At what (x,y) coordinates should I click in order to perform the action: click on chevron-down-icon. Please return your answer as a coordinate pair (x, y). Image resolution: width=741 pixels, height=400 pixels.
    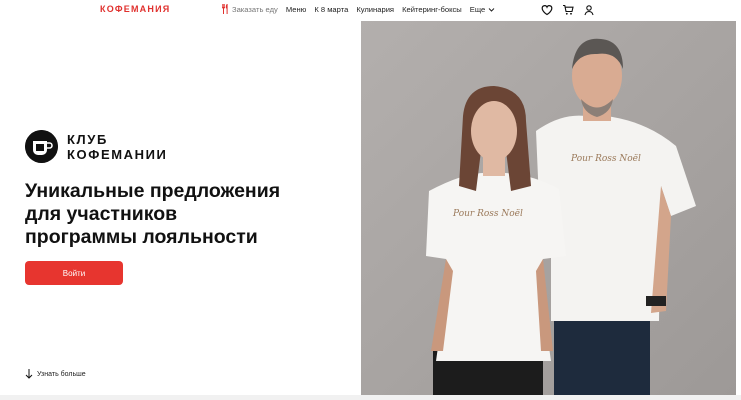
    Looking at the image, I should click on (491, 9).